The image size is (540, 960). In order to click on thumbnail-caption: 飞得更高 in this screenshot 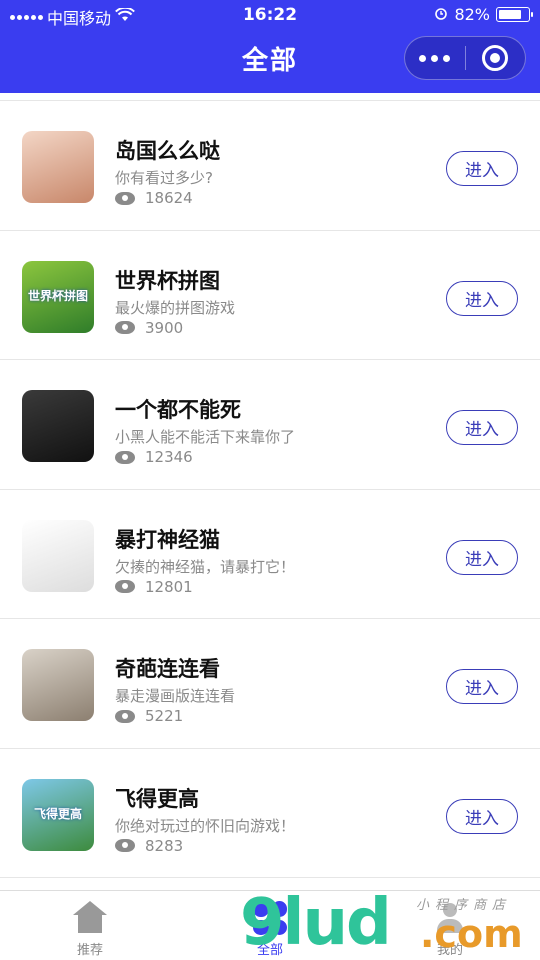, I will do `click(57, 813)`.